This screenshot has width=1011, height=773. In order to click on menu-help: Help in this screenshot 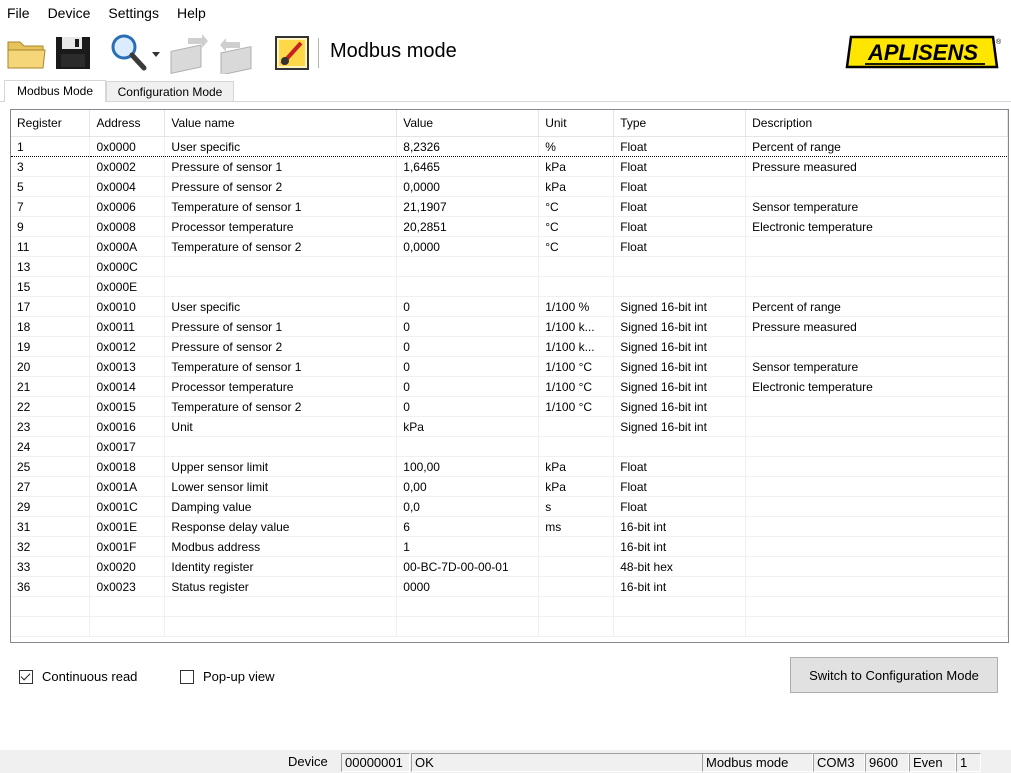, I will do `click(191, 13)`.